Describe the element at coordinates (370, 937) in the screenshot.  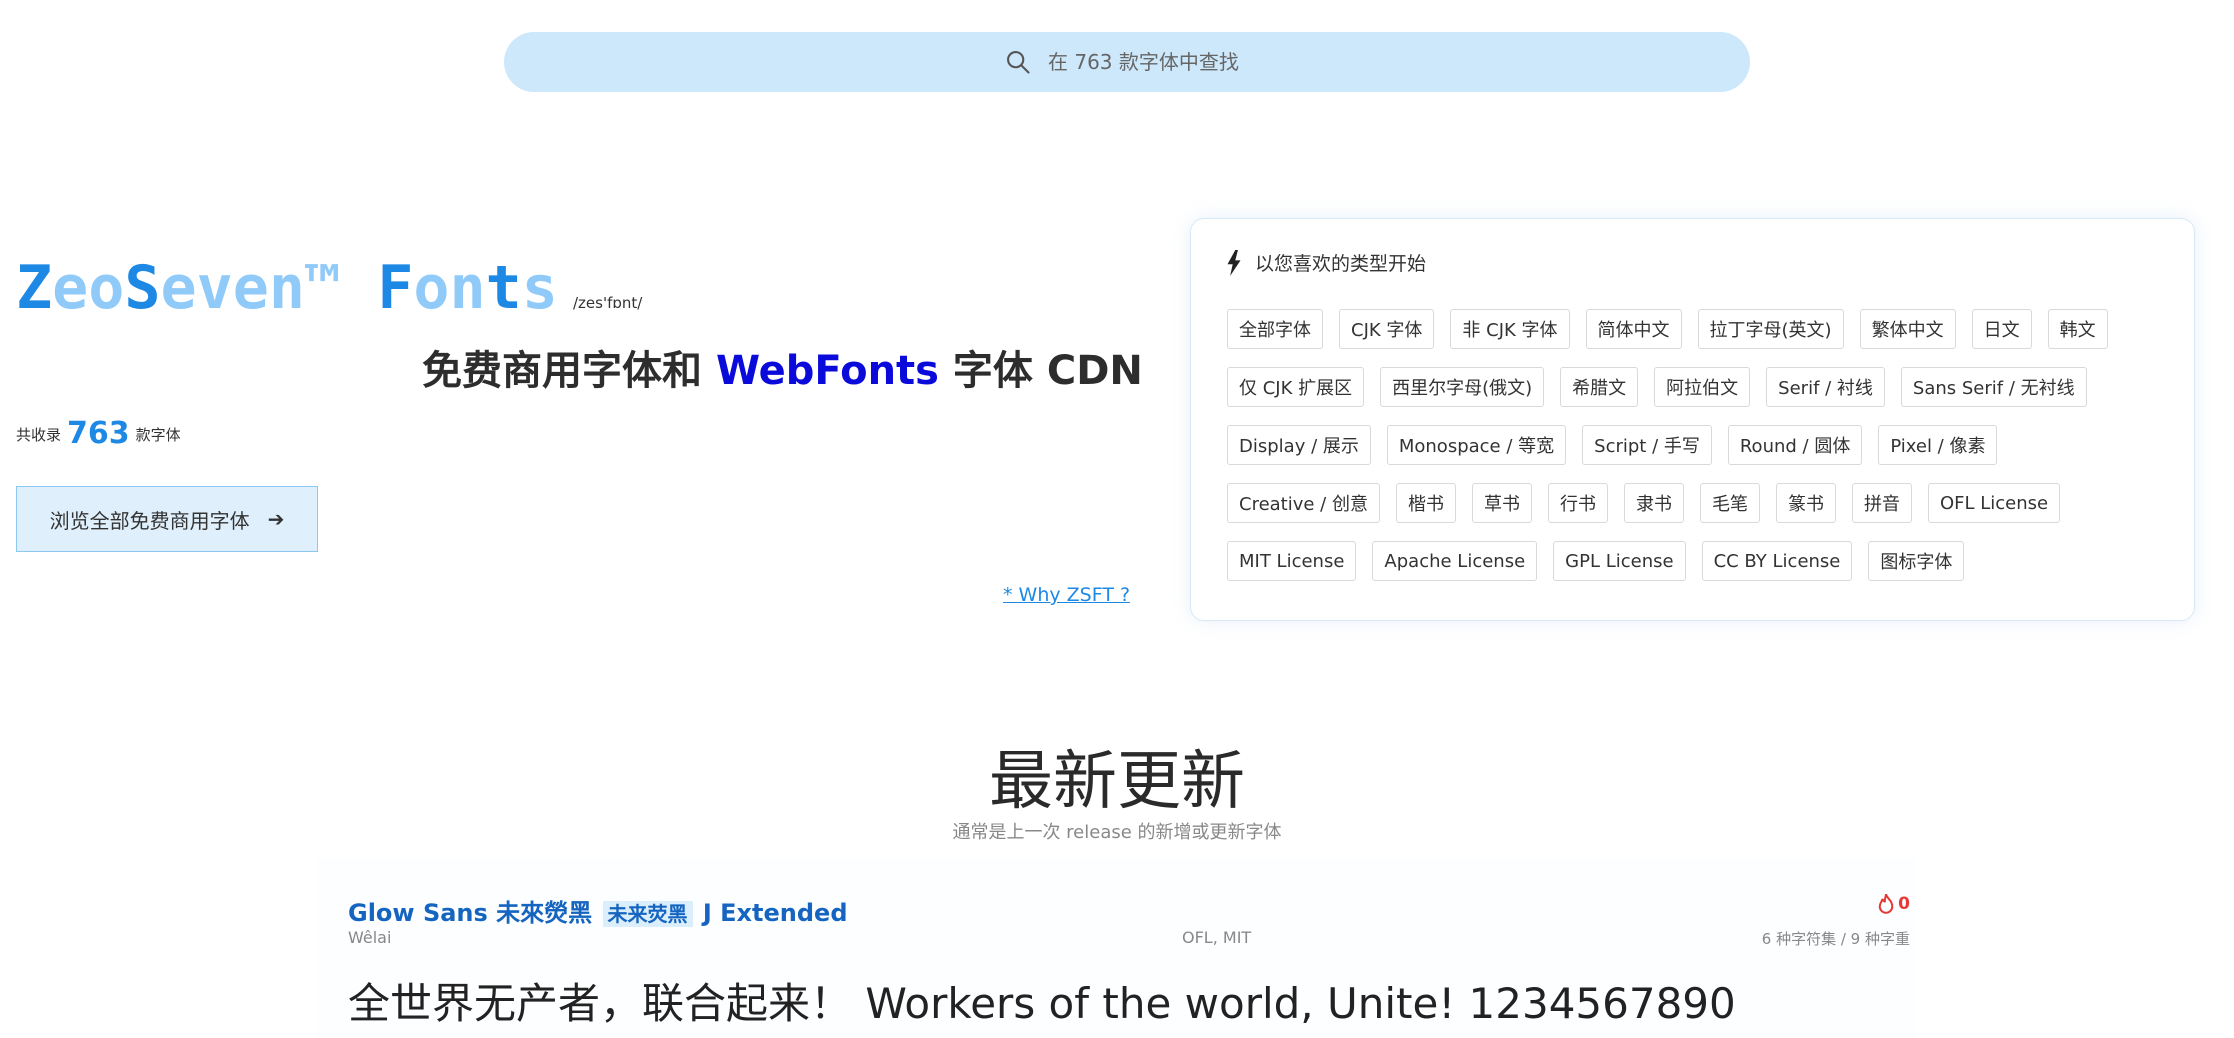
I see `font-author: Wêlai` at that location.